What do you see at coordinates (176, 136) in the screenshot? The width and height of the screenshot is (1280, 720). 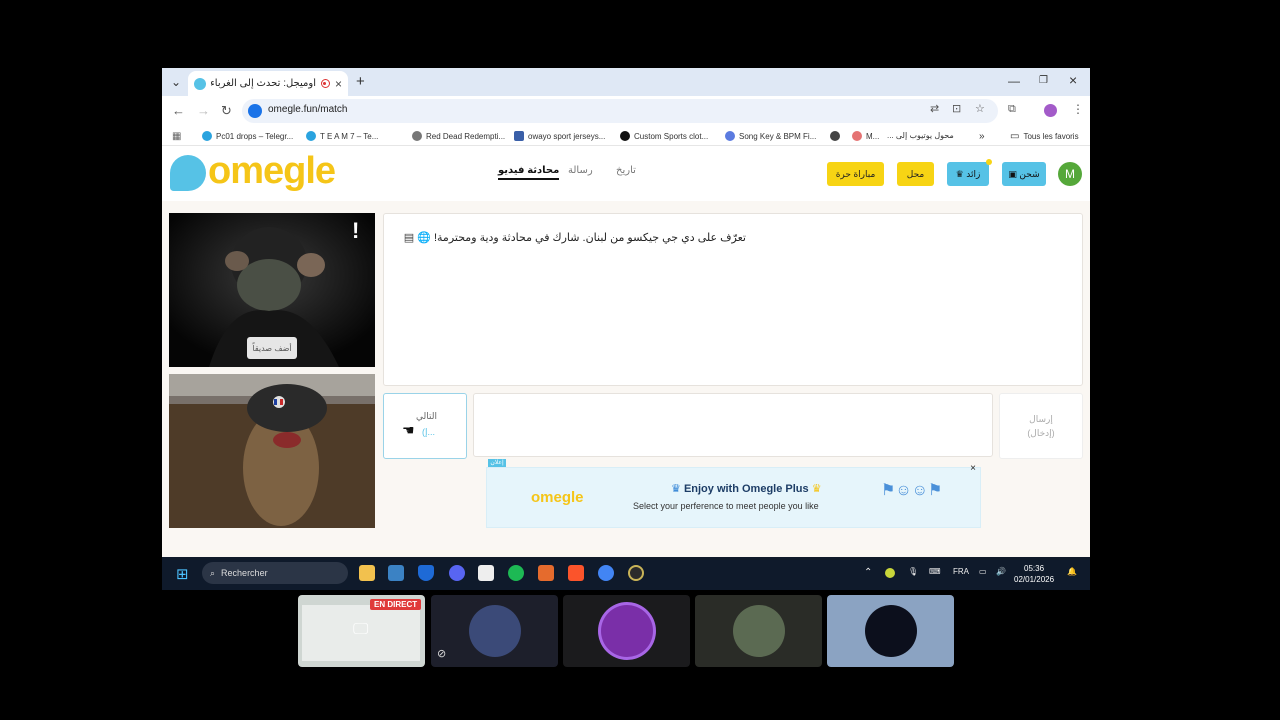 I see `apps-icon: ▦` at bounding box center [176, 136].